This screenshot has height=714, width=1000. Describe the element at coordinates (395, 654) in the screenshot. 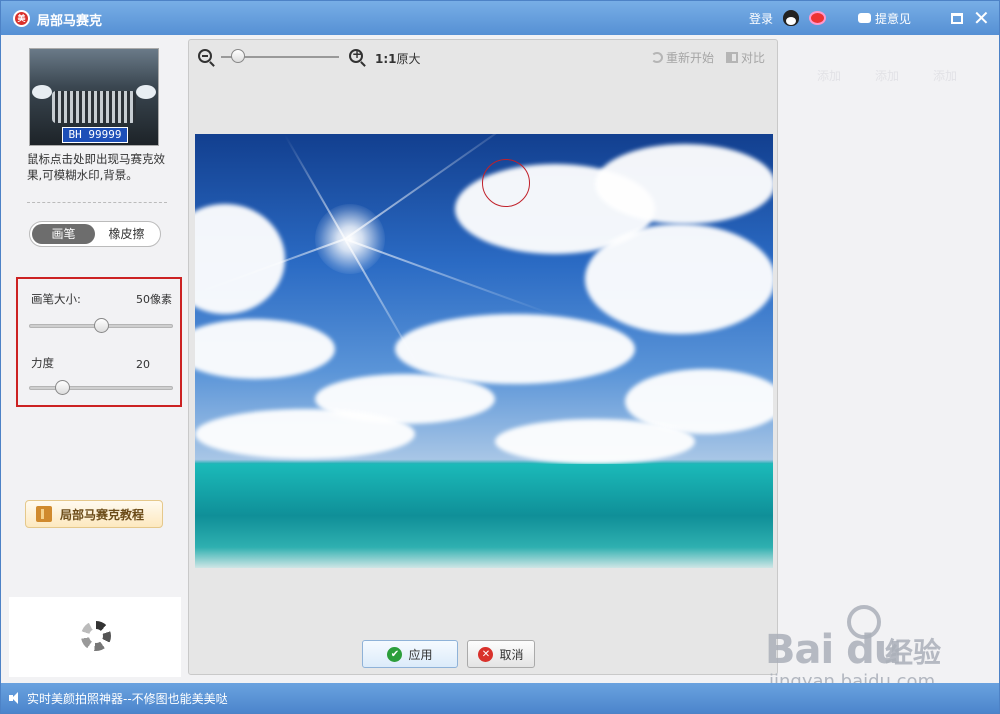

I see `check-icon: ✔` at that location.